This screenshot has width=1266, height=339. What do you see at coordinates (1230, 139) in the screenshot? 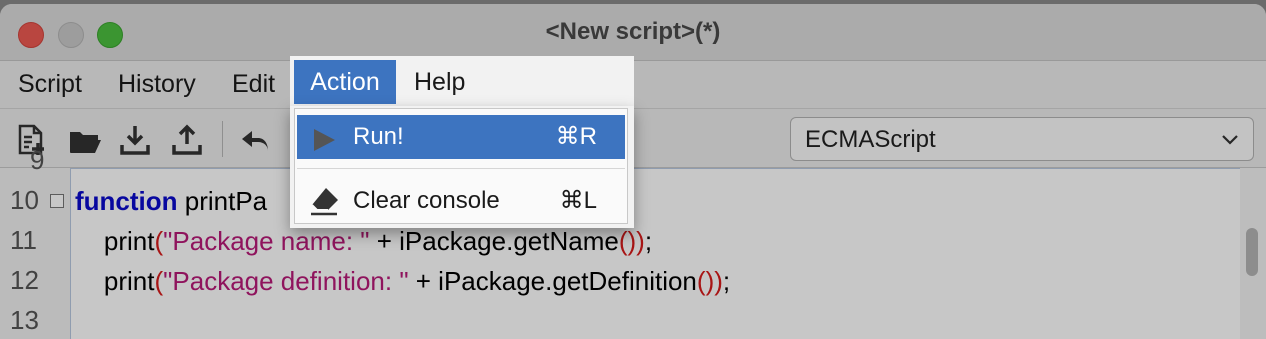
I see `chevron-down-icon` at bounding box center [1230, 139].